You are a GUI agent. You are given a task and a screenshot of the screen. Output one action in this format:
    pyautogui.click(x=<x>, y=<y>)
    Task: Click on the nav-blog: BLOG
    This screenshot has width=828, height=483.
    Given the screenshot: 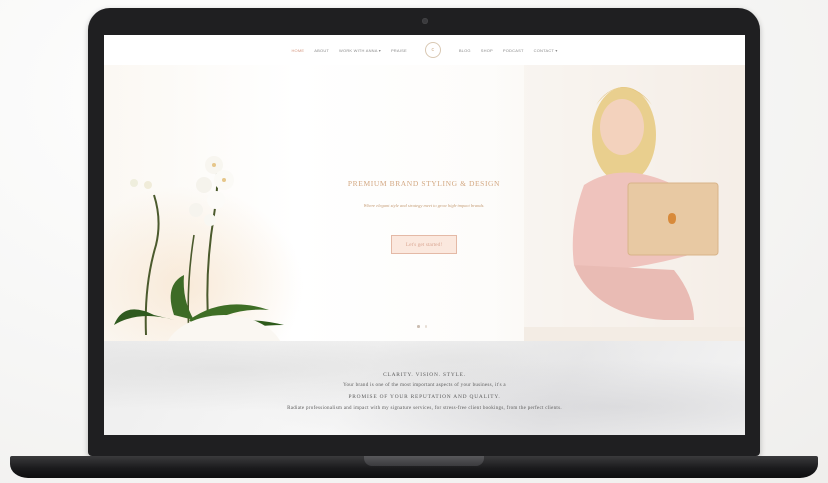 What is the action you would take?
    pyautogui.click(x=465, y=50)
    